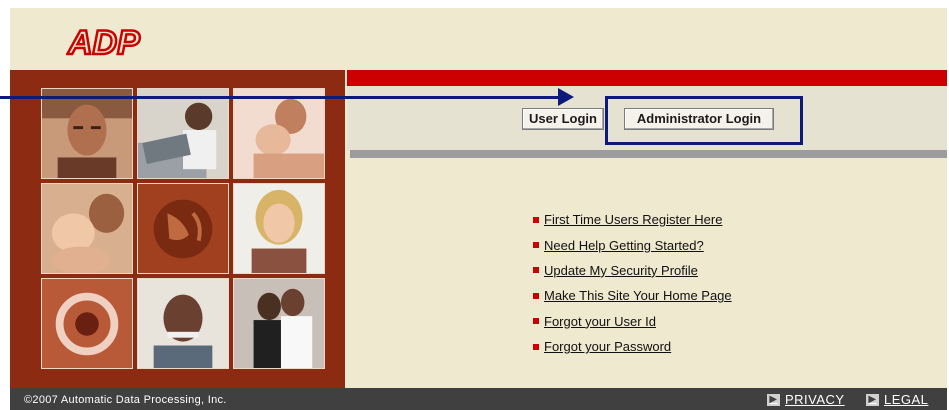 Image resolution: width=949 pixels, height=410 pixels. What do you see at coordinates (906, 399) in the screenshot?
I see `legal-label: LEGAL` at bounding box center [906, 399].